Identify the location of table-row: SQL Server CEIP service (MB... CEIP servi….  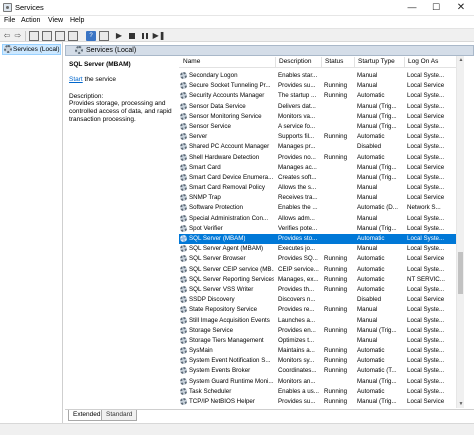
(321, 270).